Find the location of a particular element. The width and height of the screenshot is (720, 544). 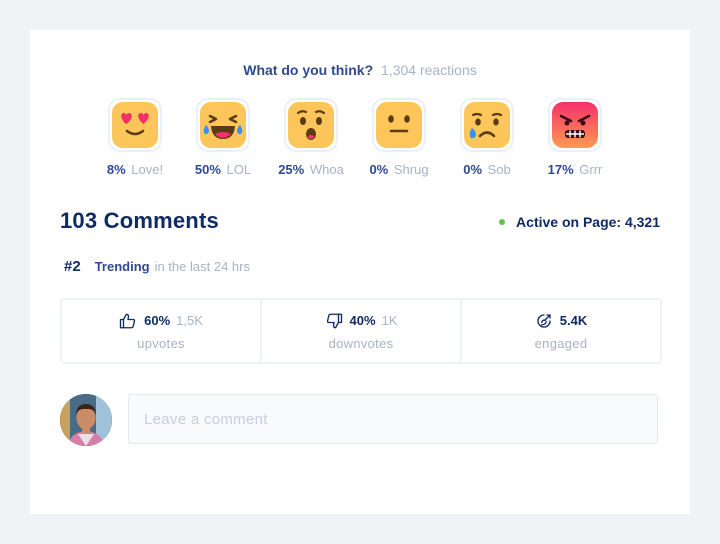

reaction-pct: 25% is located at coordinates (291, 169).